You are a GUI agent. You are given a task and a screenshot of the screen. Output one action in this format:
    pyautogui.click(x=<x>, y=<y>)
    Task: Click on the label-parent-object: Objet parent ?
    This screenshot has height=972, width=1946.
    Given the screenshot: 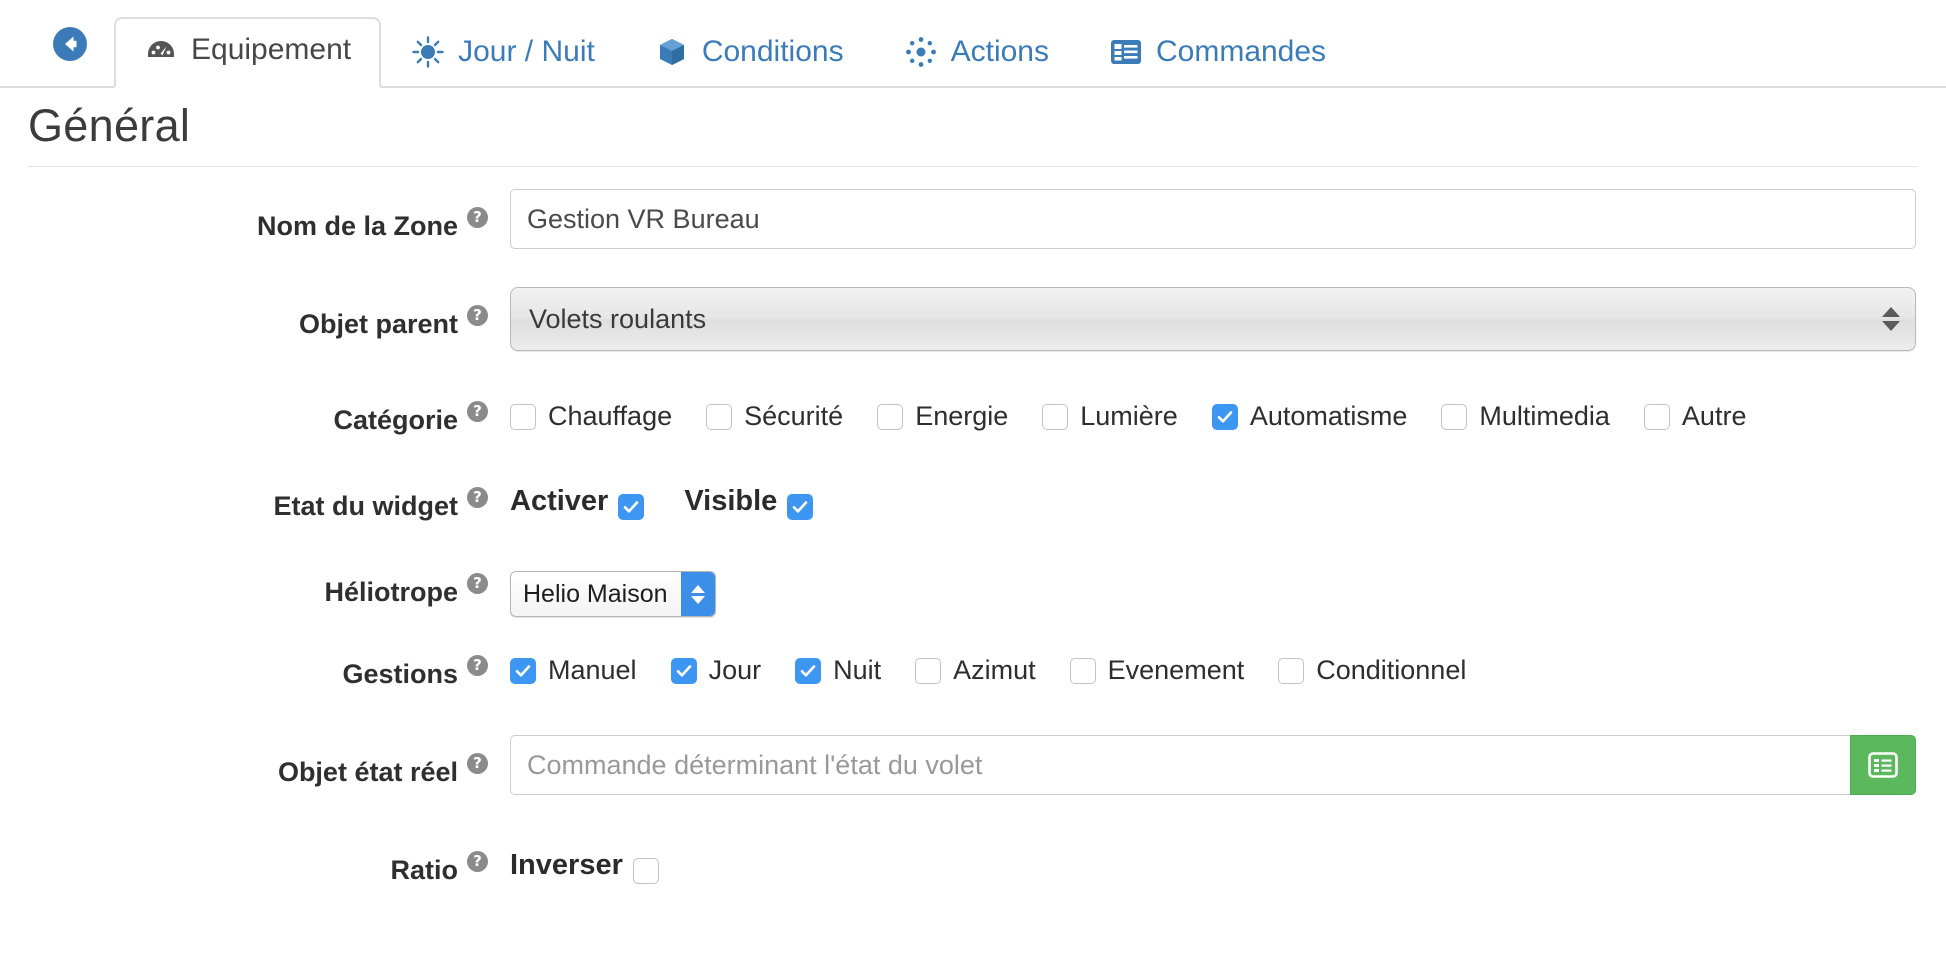 What is the action you would take?
    pyautogui.click(x=255, y=313)
    